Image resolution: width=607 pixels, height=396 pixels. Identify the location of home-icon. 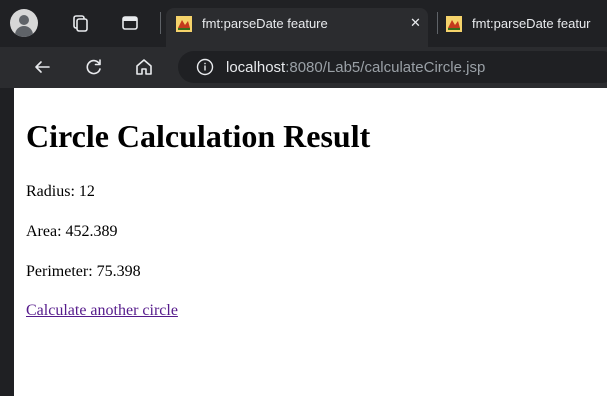
(144, 67).